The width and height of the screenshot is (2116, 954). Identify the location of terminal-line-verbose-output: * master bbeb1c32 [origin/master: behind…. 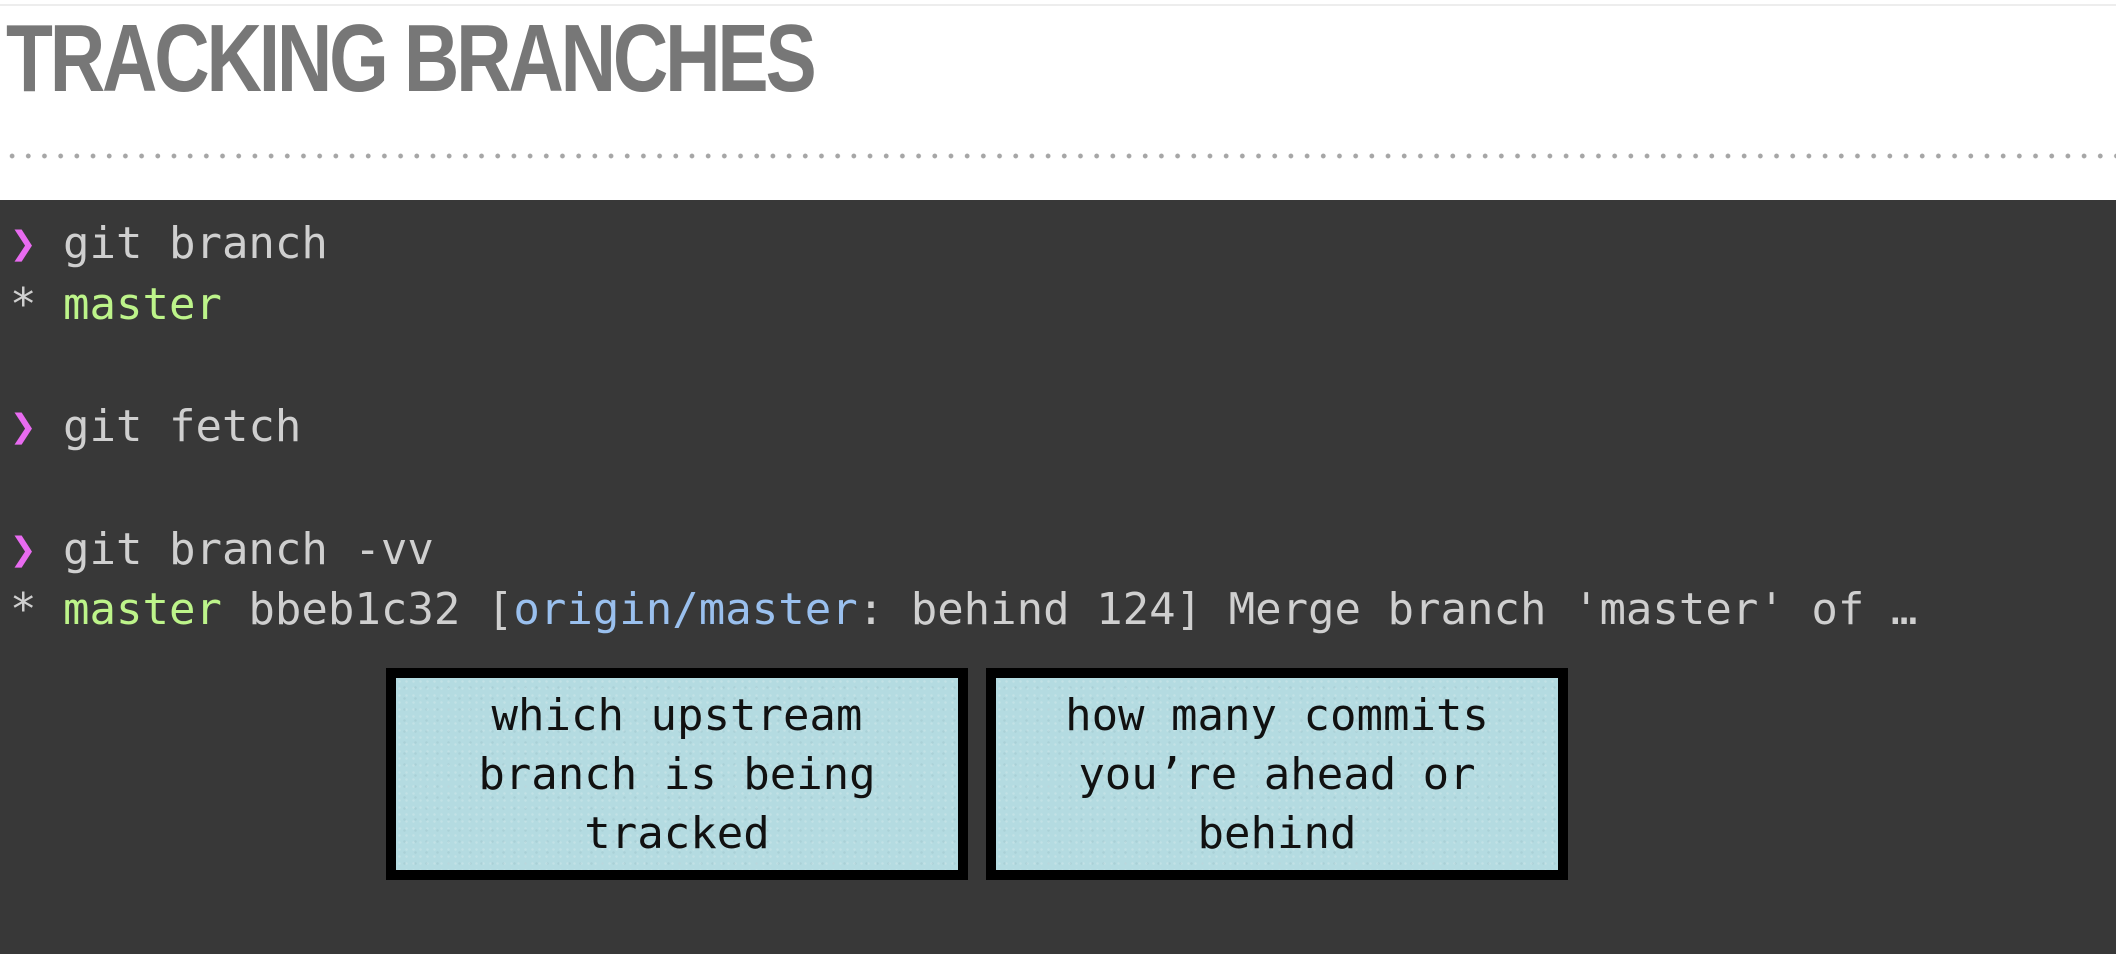
(963, 610).